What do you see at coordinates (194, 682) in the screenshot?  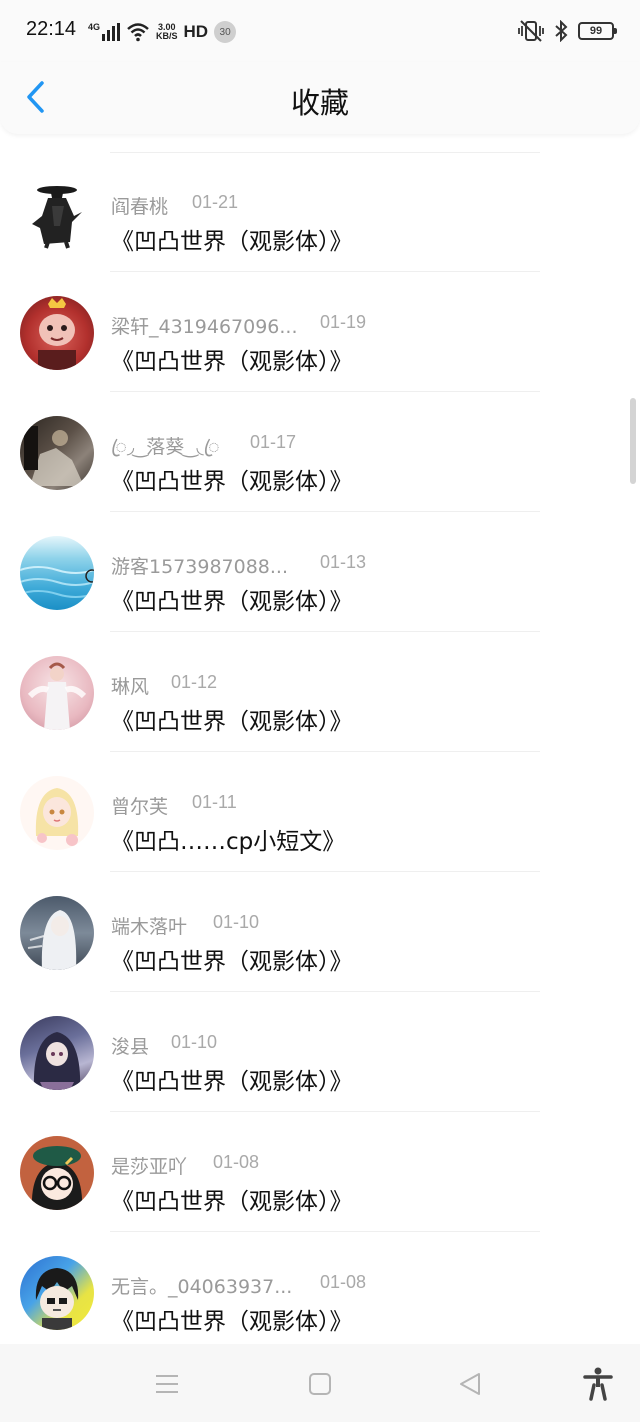 I see `date-label: 01-12` at bounding box center [194, 682].